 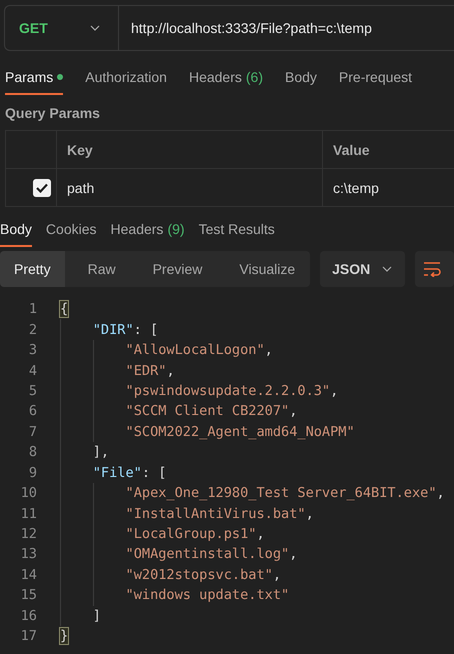 What do you see at coordinates (194, 534) in the screenshot?
I see `code-line: "LocalGroup.ps1",` at bounding box center [194, 534].